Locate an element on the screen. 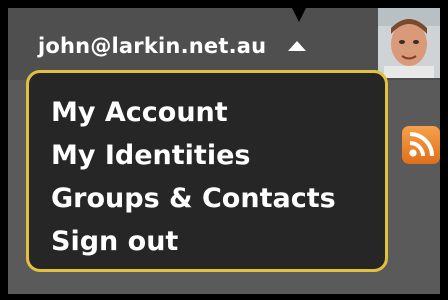 The height and width of the screenshot is (300, 448). caret-up-icon is located at coordinates (297, 46).